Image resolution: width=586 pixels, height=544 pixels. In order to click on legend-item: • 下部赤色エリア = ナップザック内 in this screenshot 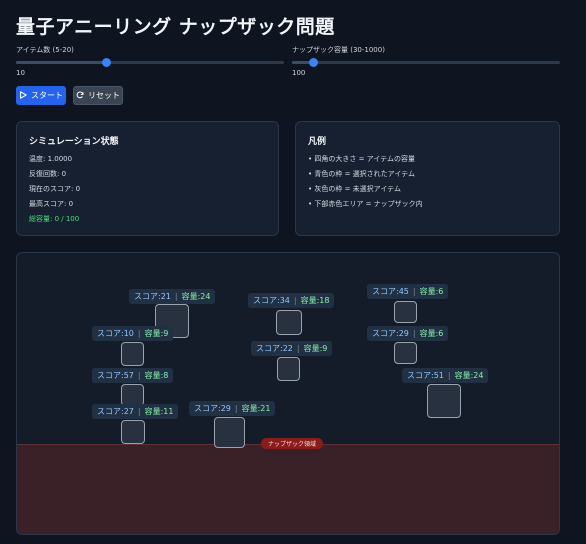, I will do `click(365, 204)`.